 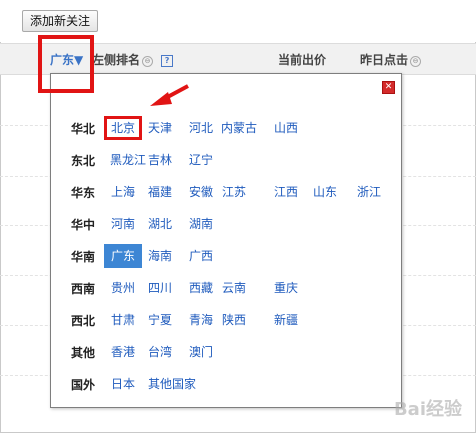 What do you see at coordinates (66, 64) in the screenshot?
I see `annotation-highlight-box` at bounding box center [66, 64].